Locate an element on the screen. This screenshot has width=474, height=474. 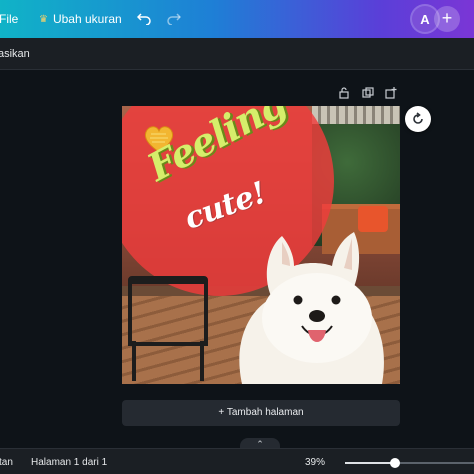
crown-icon: ♛ is located at coordinates (43, 19).